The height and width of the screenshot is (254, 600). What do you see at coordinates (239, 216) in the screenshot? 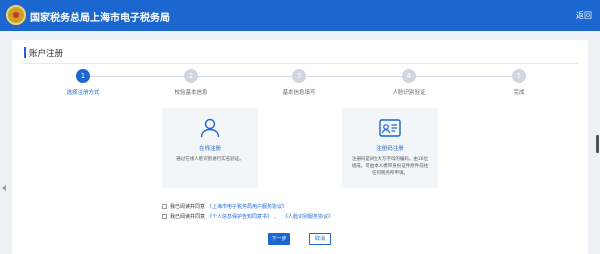
I see `privacy-consent-link: 《个人信息保护告知同意书》` at bounding box center [239, 216].